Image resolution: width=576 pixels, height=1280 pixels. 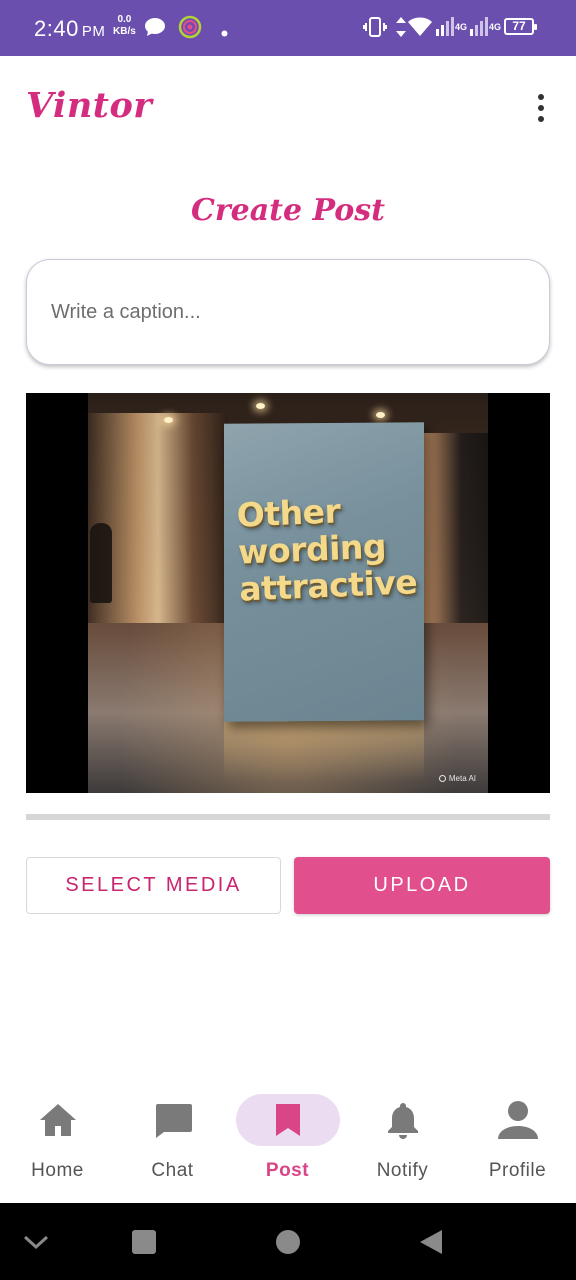 What do you see at coordinates (101, 563) in the screenshot?
I see `person-silhouette` at bounding box center [101, 563].